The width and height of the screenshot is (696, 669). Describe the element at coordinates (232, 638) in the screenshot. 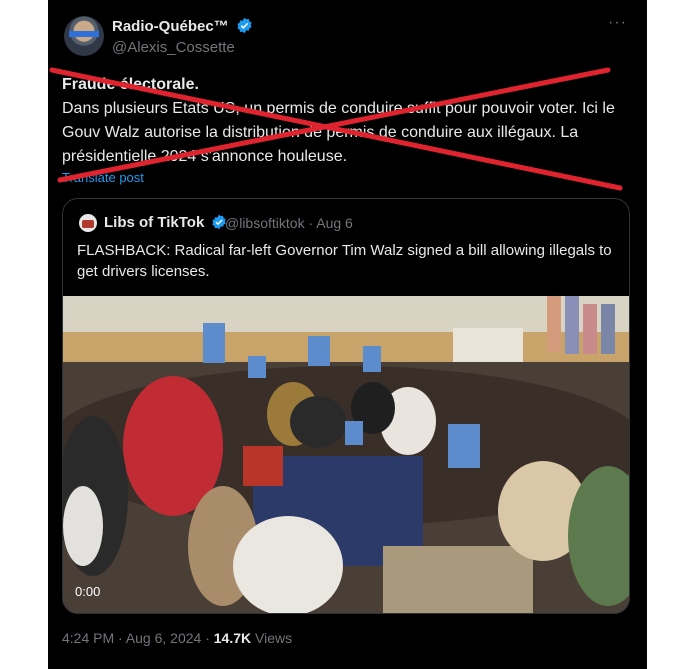

I see `views-count: 14.7K` at that location.